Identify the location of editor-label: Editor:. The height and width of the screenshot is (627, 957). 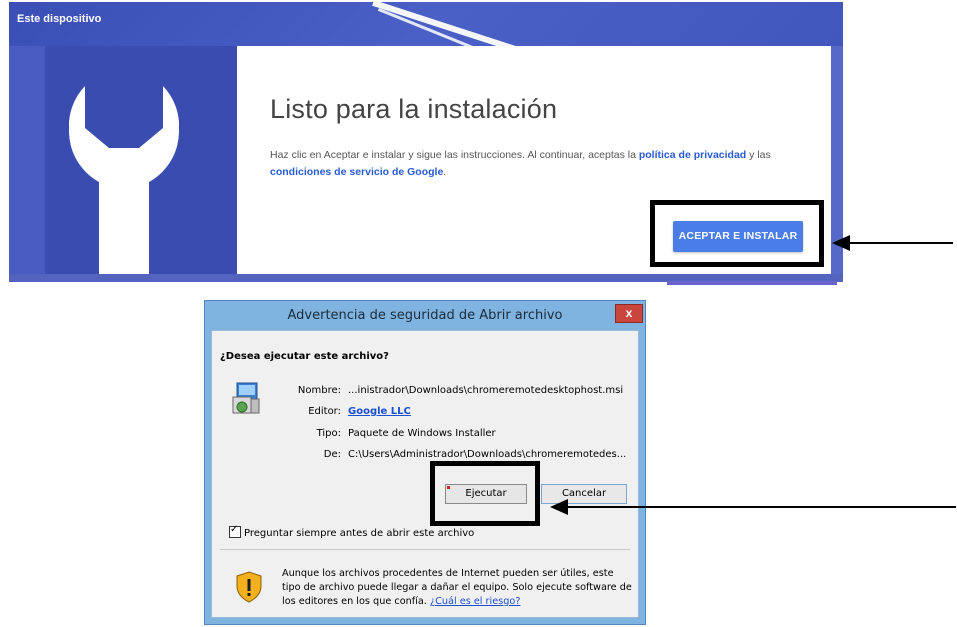
(324, 411).